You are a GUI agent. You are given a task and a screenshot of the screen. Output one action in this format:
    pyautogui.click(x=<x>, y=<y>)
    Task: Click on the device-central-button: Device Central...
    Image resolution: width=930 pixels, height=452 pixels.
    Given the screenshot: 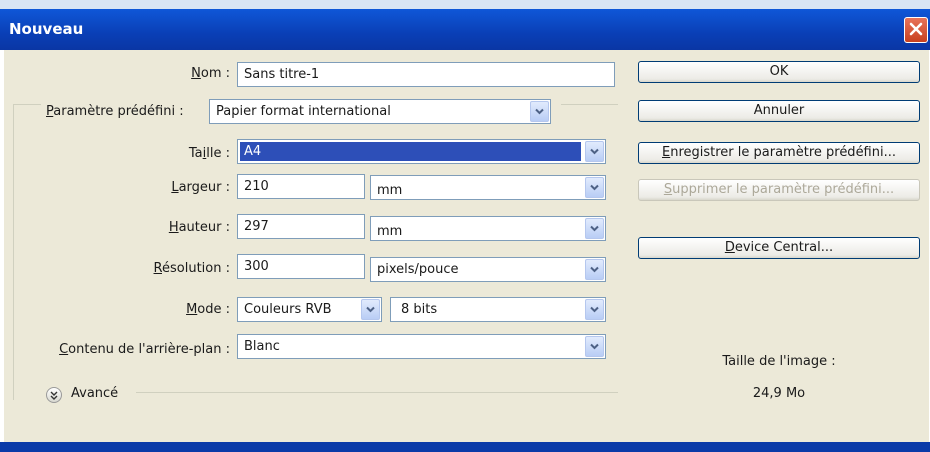 What is the action you would take?
    pyautogui.click(x=779, y=248)
    